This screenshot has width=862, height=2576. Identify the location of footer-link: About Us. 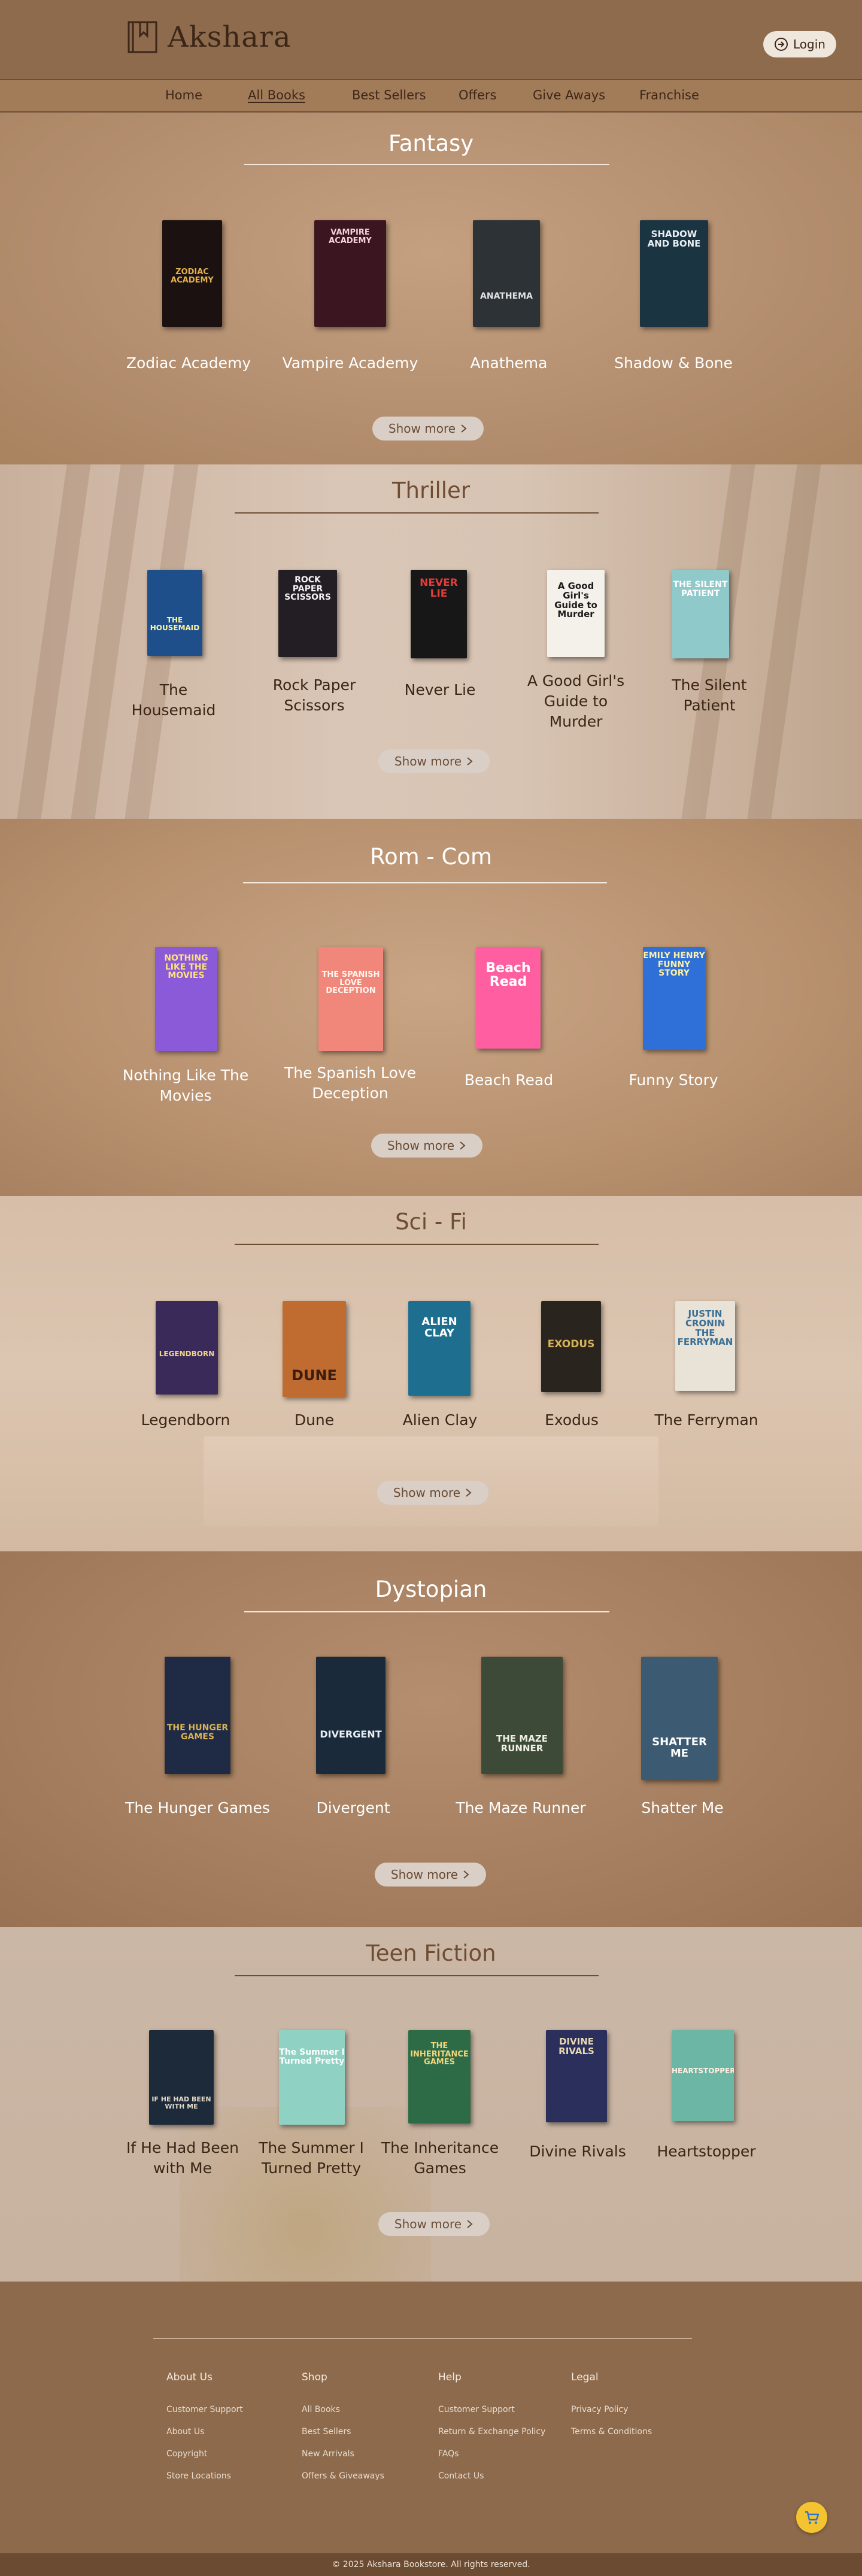
(204, 2432).